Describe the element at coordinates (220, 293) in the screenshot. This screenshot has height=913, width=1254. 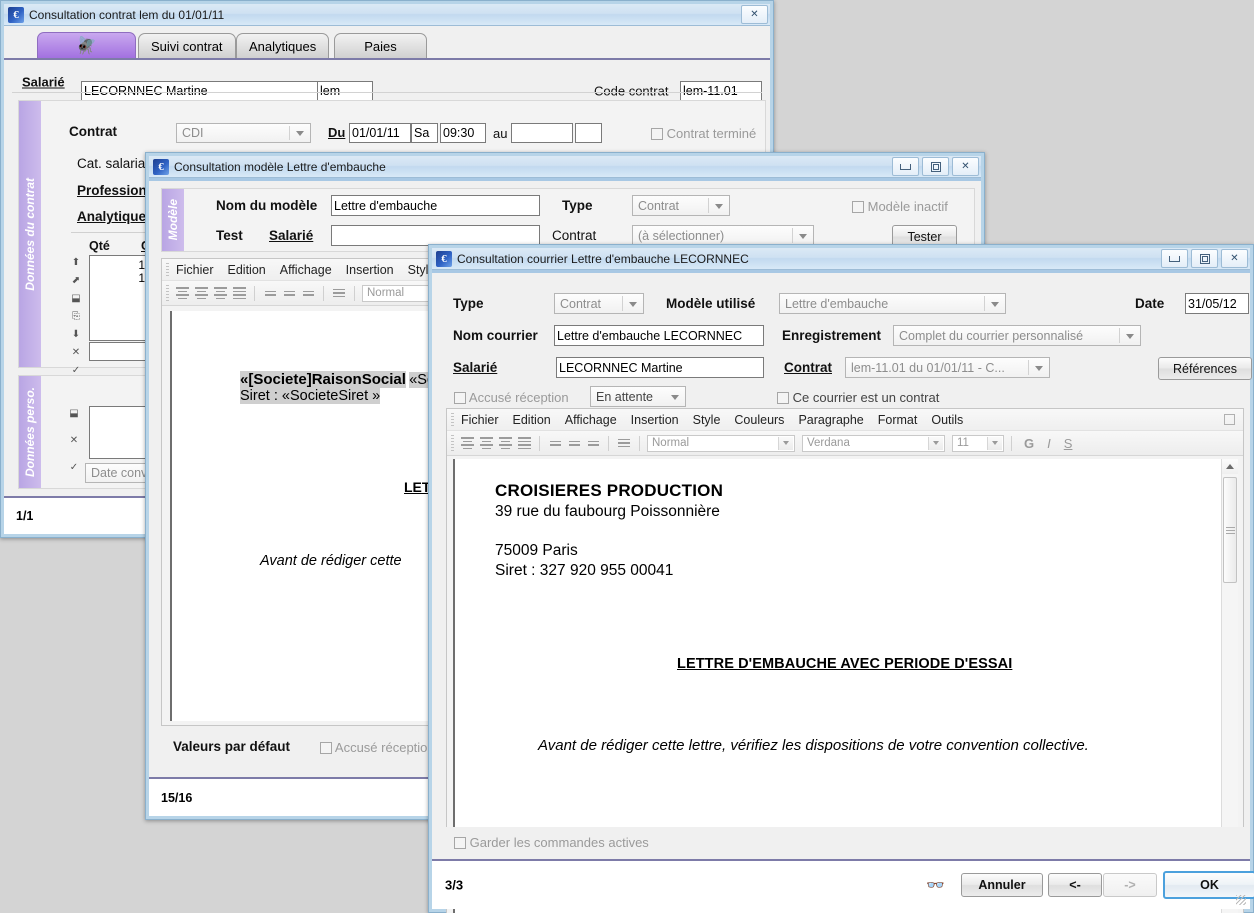
I see `align-right-icon` at that location.